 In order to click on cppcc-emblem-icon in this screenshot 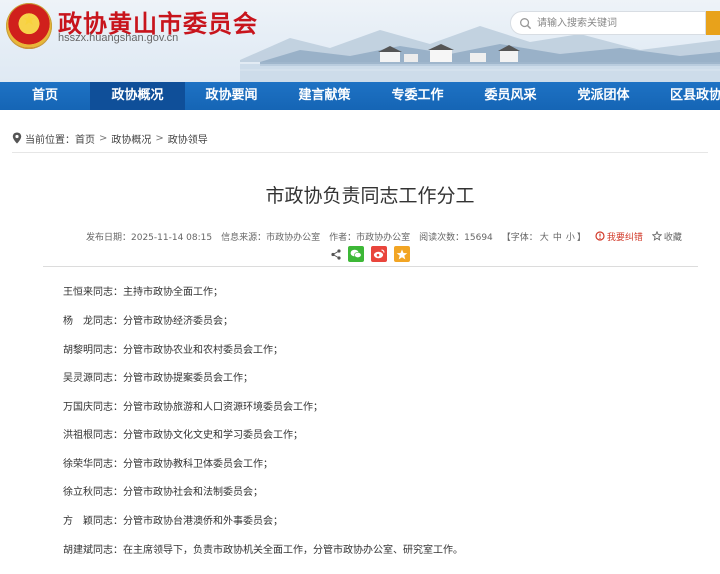, I will do `click(29, 26)`.